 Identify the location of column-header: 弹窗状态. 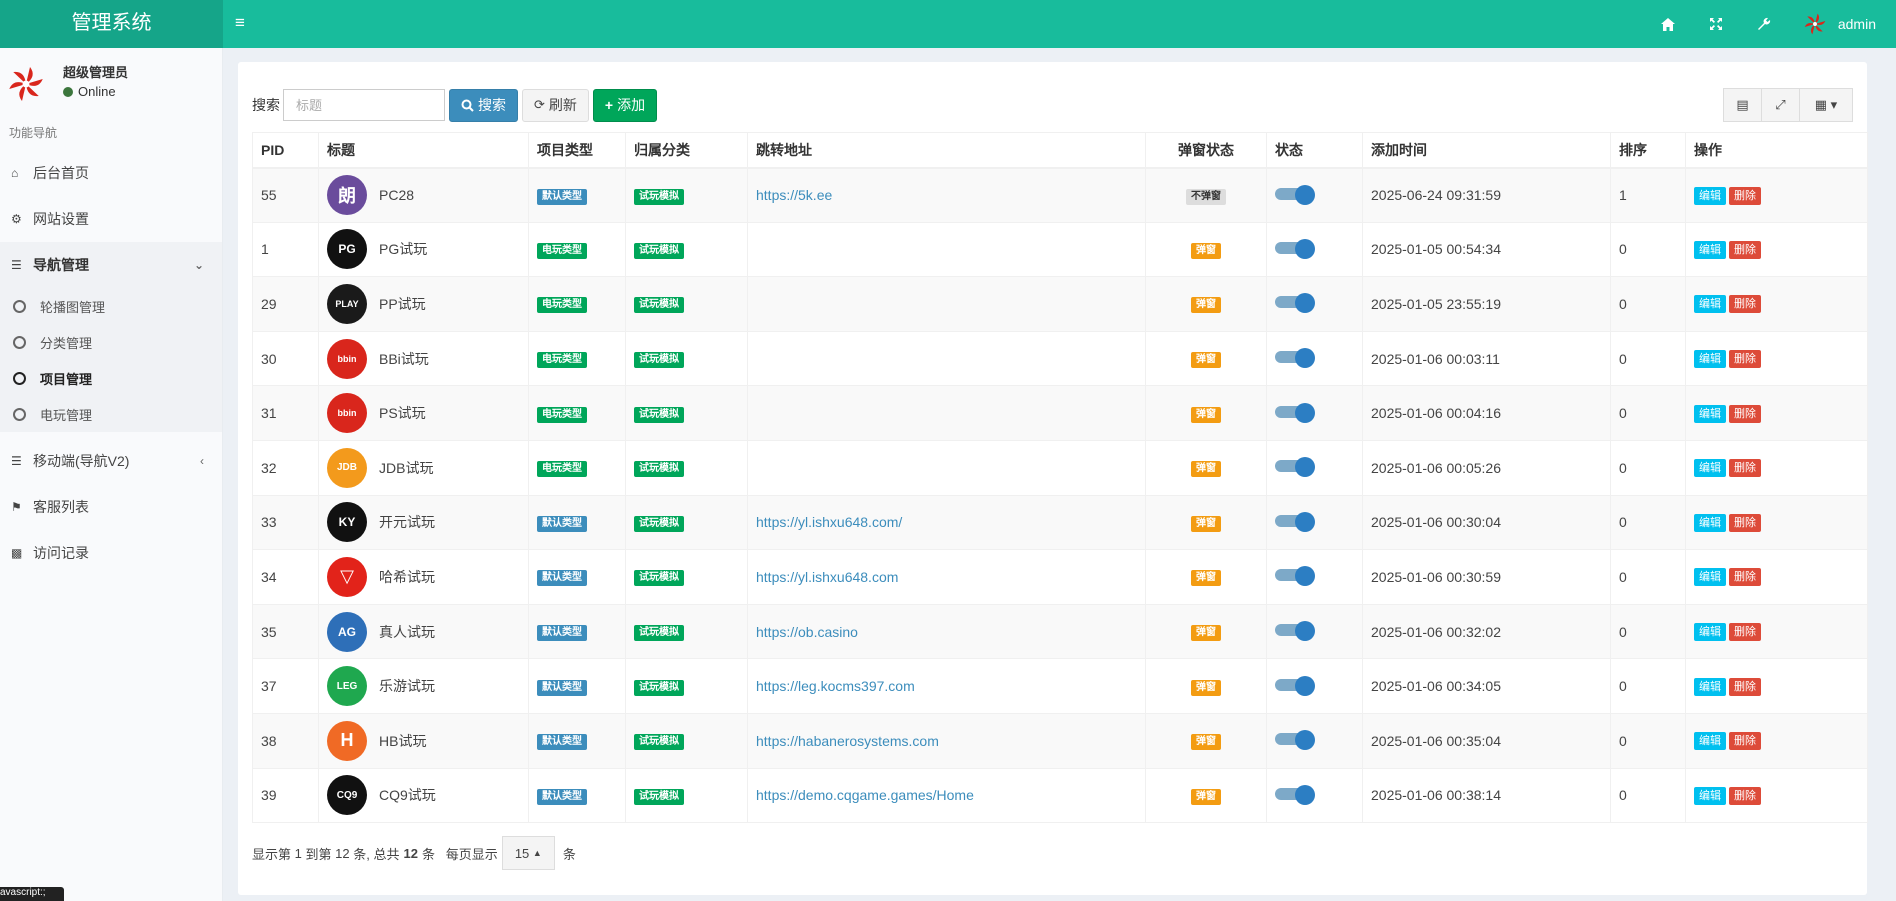
(1206, 150).